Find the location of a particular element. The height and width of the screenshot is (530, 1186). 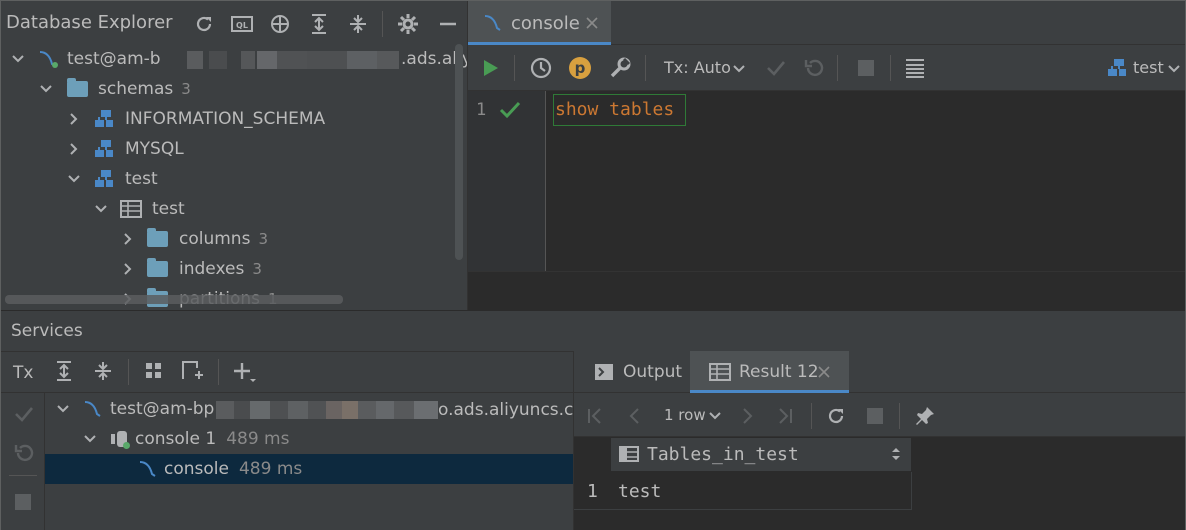

row-number: 1 is located at coordinates (592, 491).